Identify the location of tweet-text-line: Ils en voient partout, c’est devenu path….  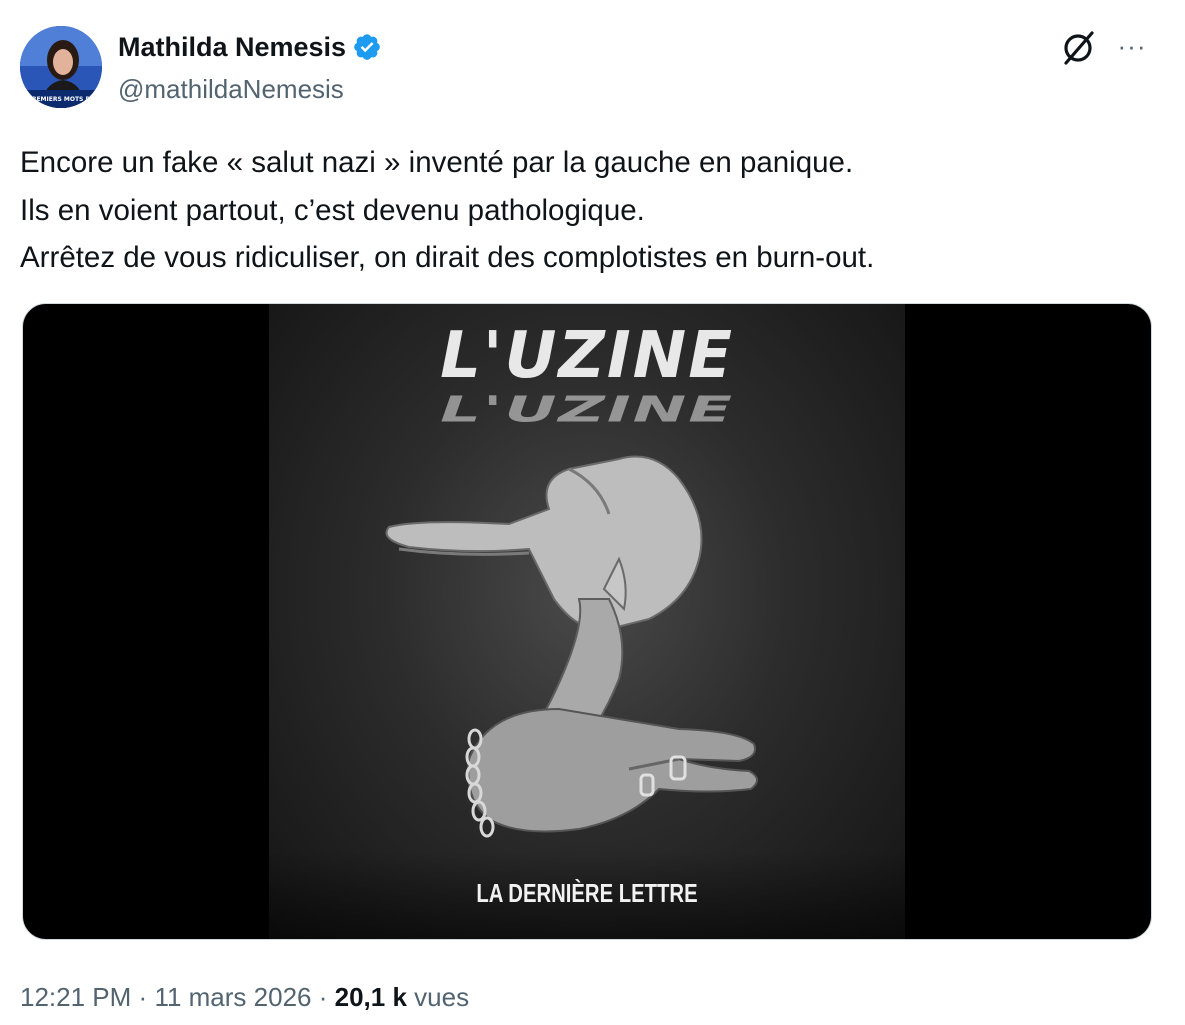
(332, 210).